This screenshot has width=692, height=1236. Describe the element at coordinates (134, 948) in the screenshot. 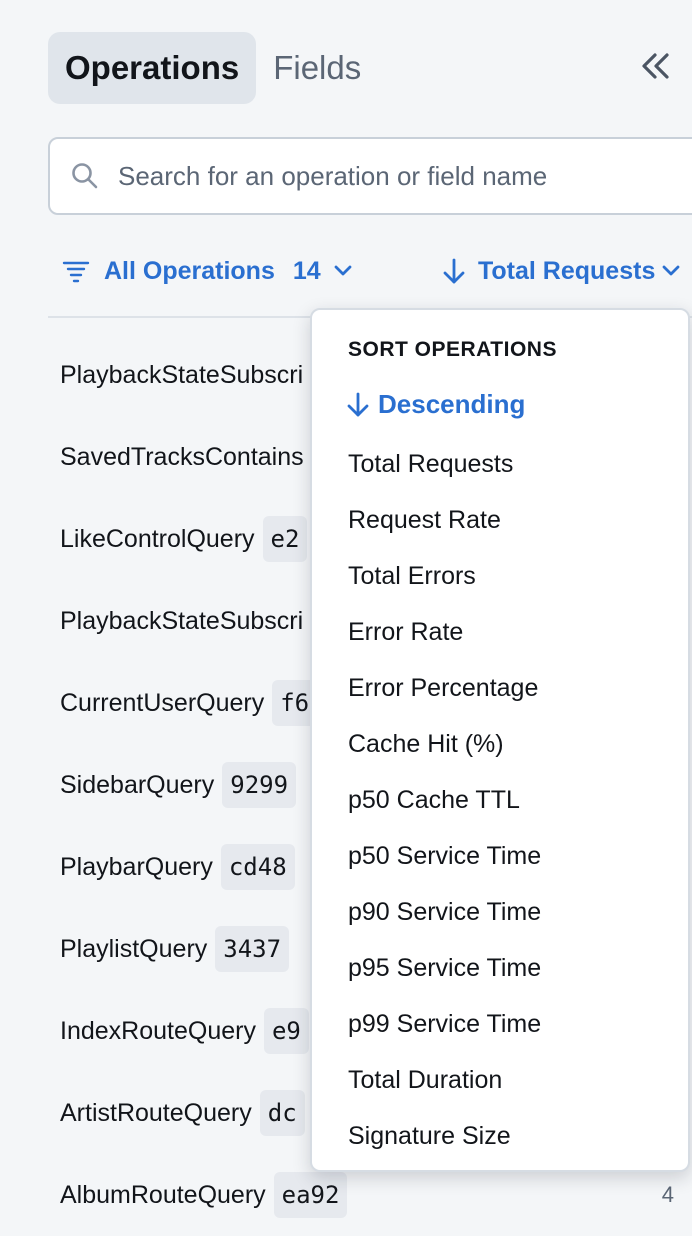

I see `operation-name: PlaylistQuery` at that location.